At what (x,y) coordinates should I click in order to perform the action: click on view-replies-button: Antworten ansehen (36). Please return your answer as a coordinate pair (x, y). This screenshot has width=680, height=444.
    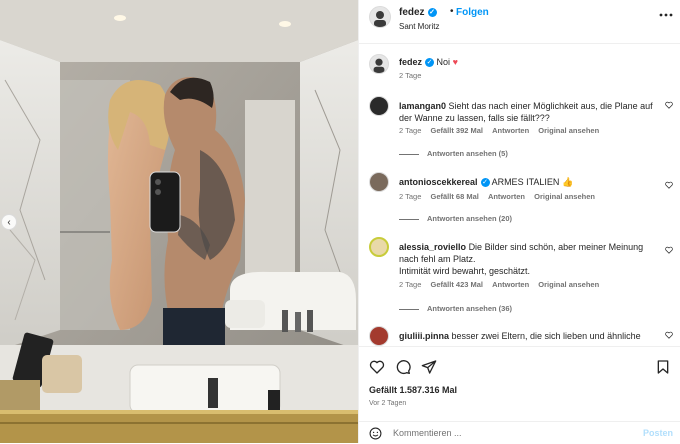
    Looking at the image, I should click on (455, 308).